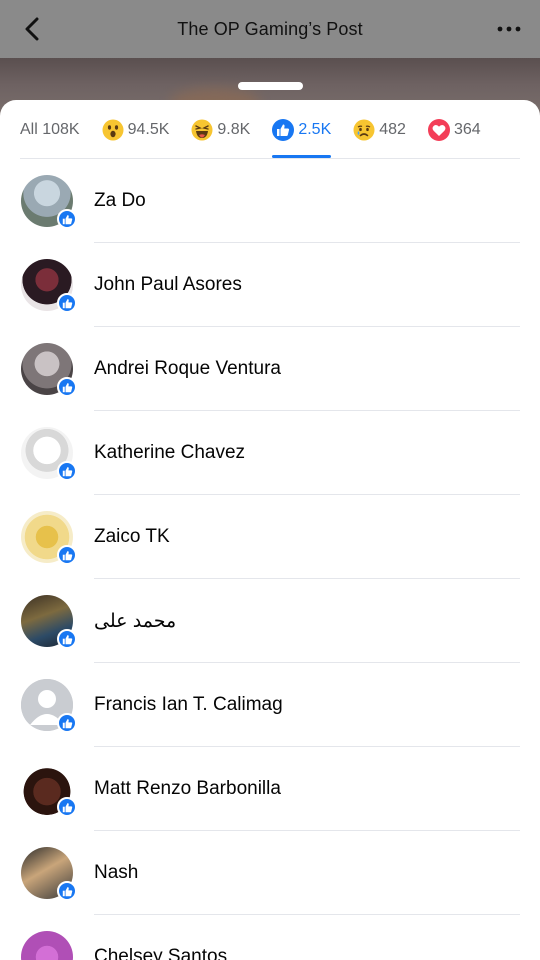 Image resolution: width=540 pixels, height=960 pixels. What do you see at coordinates (467, 129) in the screenshot?
I see `tab-love-label: 364` at bounding box center [467, 129].